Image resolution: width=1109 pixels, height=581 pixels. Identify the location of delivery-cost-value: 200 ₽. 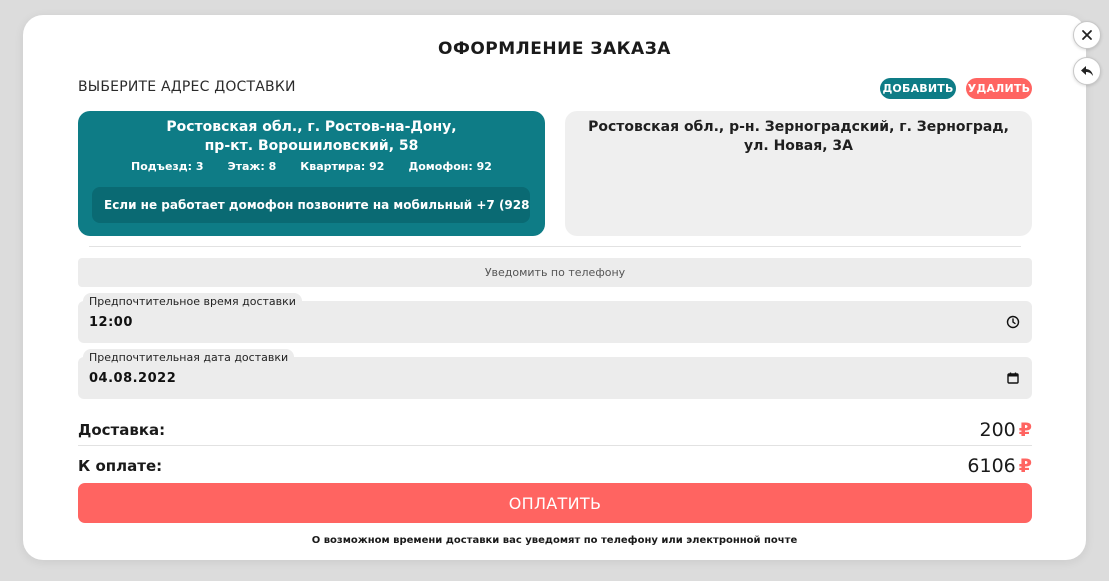
(1006, 430).